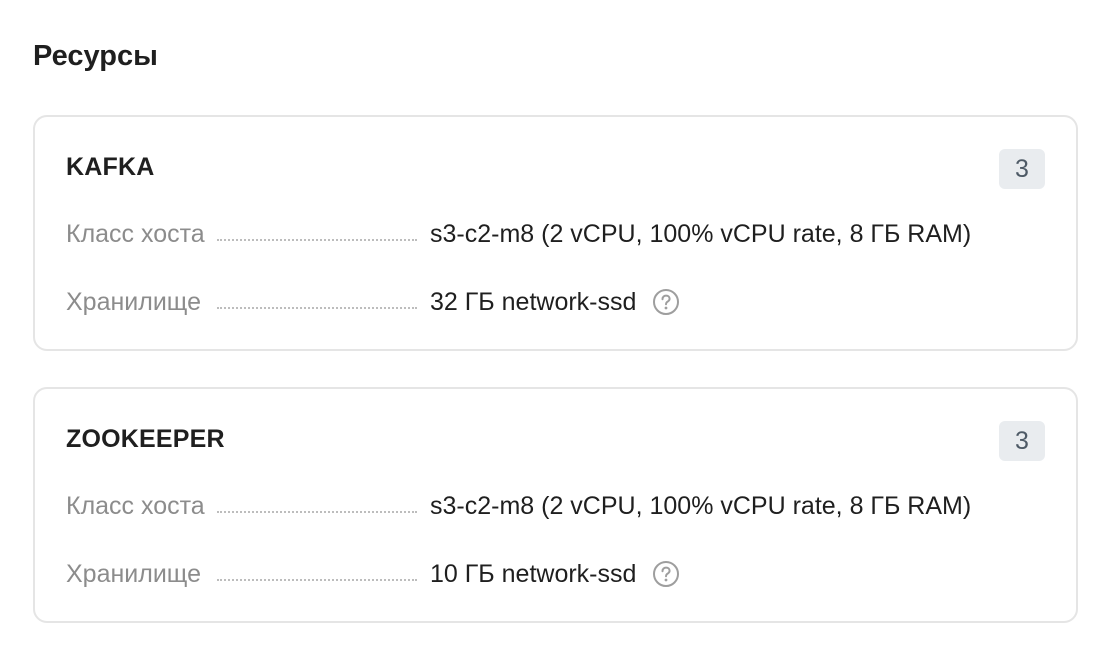  I want to click on storage-text: 10 ГБ network-ssd, so click(533, 574).